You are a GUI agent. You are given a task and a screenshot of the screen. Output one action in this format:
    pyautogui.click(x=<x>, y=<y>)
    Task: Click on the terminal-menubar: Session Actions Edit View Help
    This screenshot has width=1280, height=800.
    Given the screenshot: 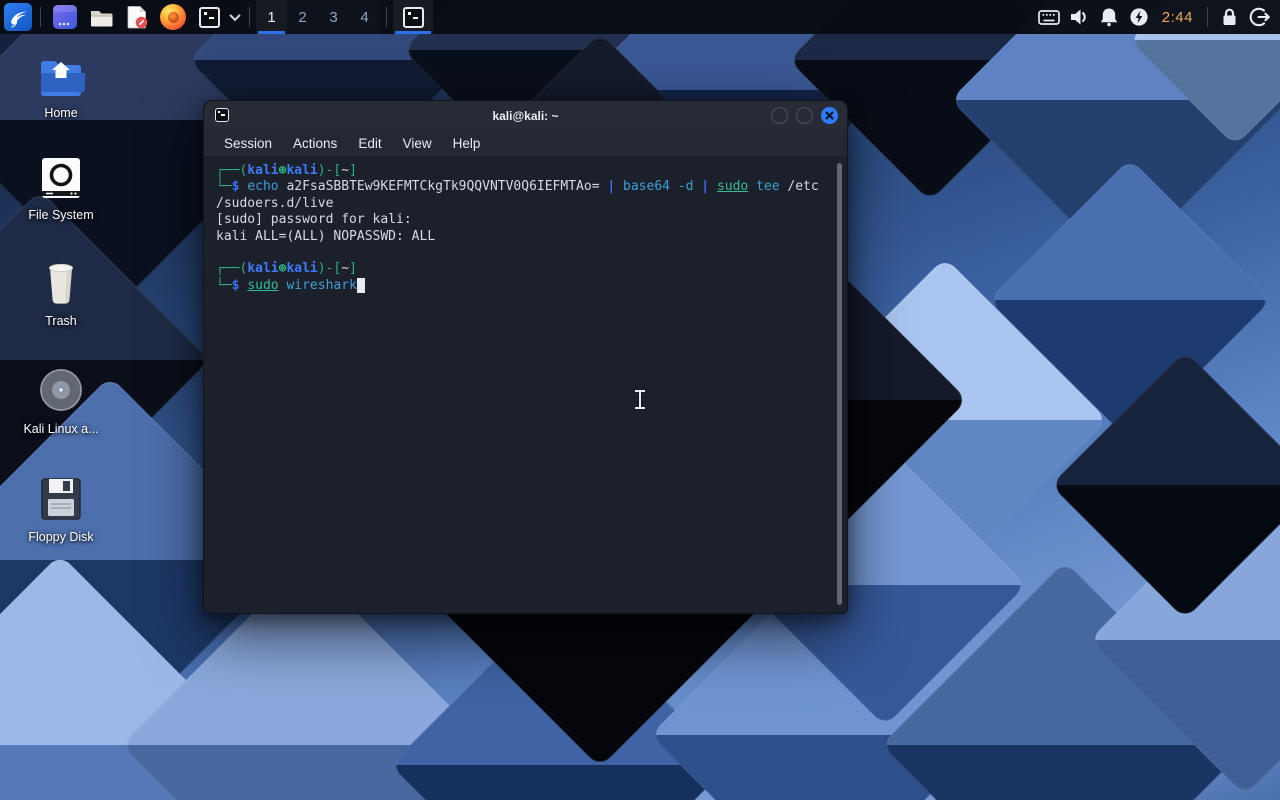 What is the action you would take?
    pyautogui.click(x=525, y=143)
    